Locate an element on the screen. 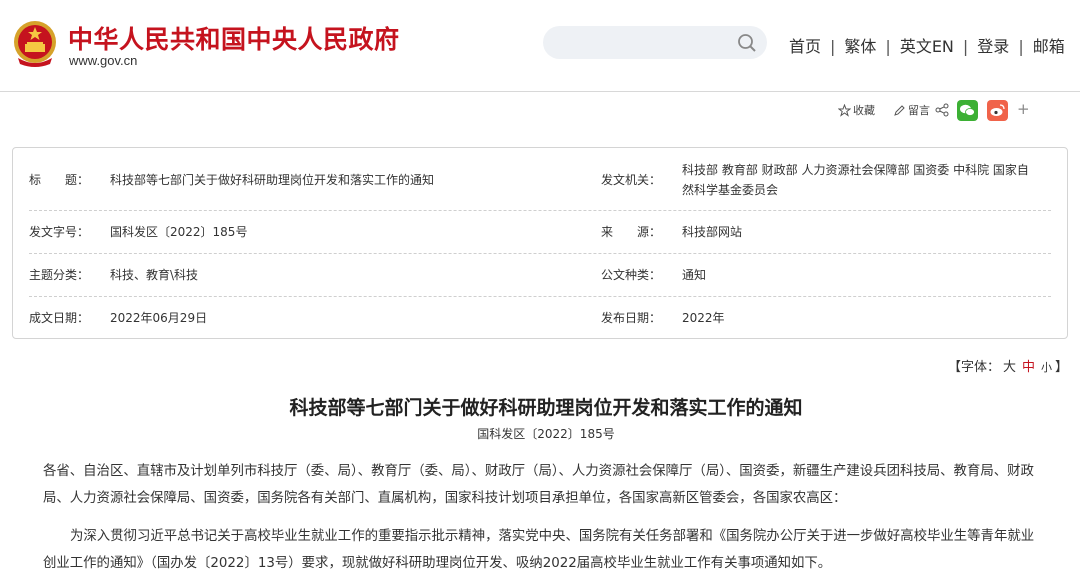 The width and height of the screenshot is (1080, 585). nav-english: 英文EN is located at coordinates (927, 46).